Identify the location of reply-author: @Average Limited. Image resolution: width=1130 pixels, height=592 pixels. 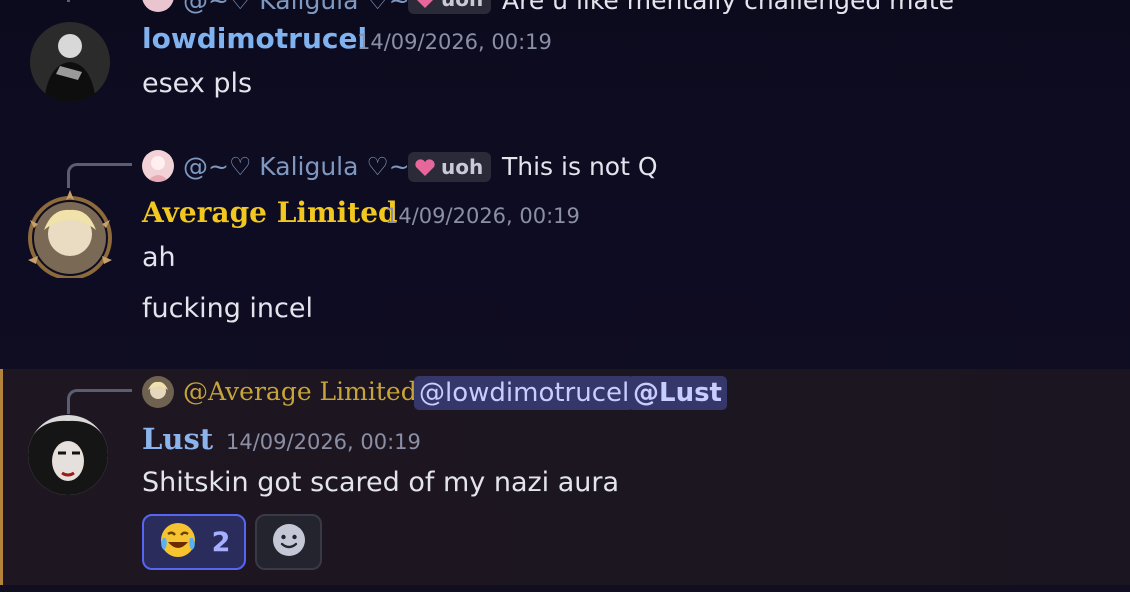
(300, 391).